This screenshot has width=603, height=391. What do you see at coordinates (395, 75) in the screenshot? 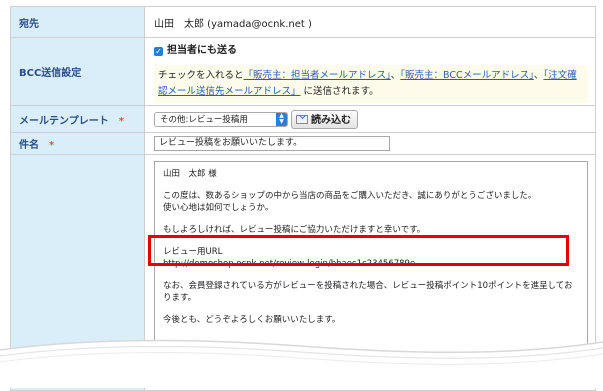
I see `bcc-note-sep1: 、` at bounding box center [395, 75].